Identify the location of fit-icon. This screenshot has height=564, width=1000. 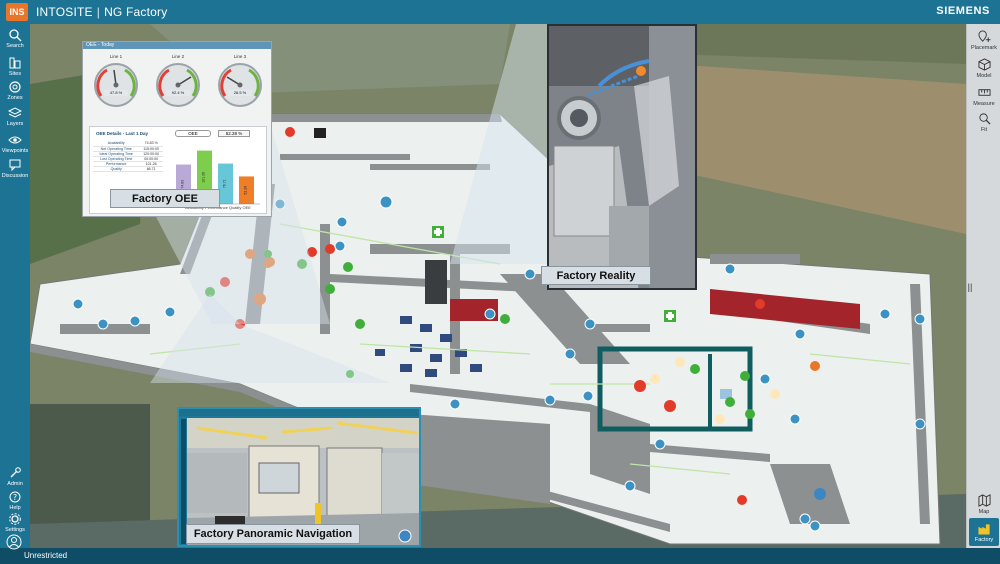
(984, 118).